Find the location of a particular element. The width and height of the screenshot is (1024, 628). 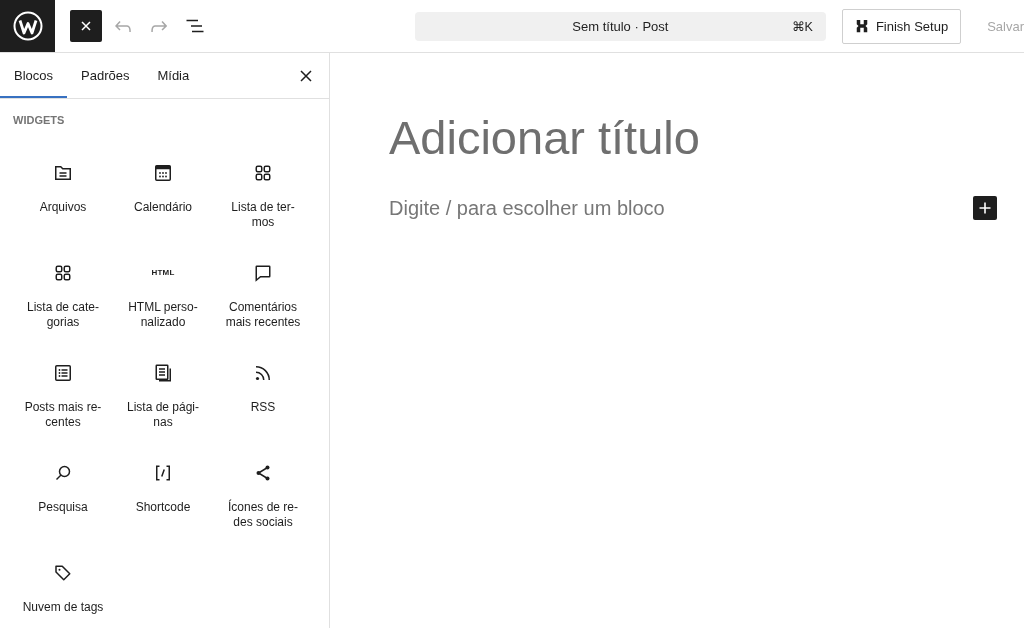

block-item: Pesquisa is located at coordinates (63, 484).